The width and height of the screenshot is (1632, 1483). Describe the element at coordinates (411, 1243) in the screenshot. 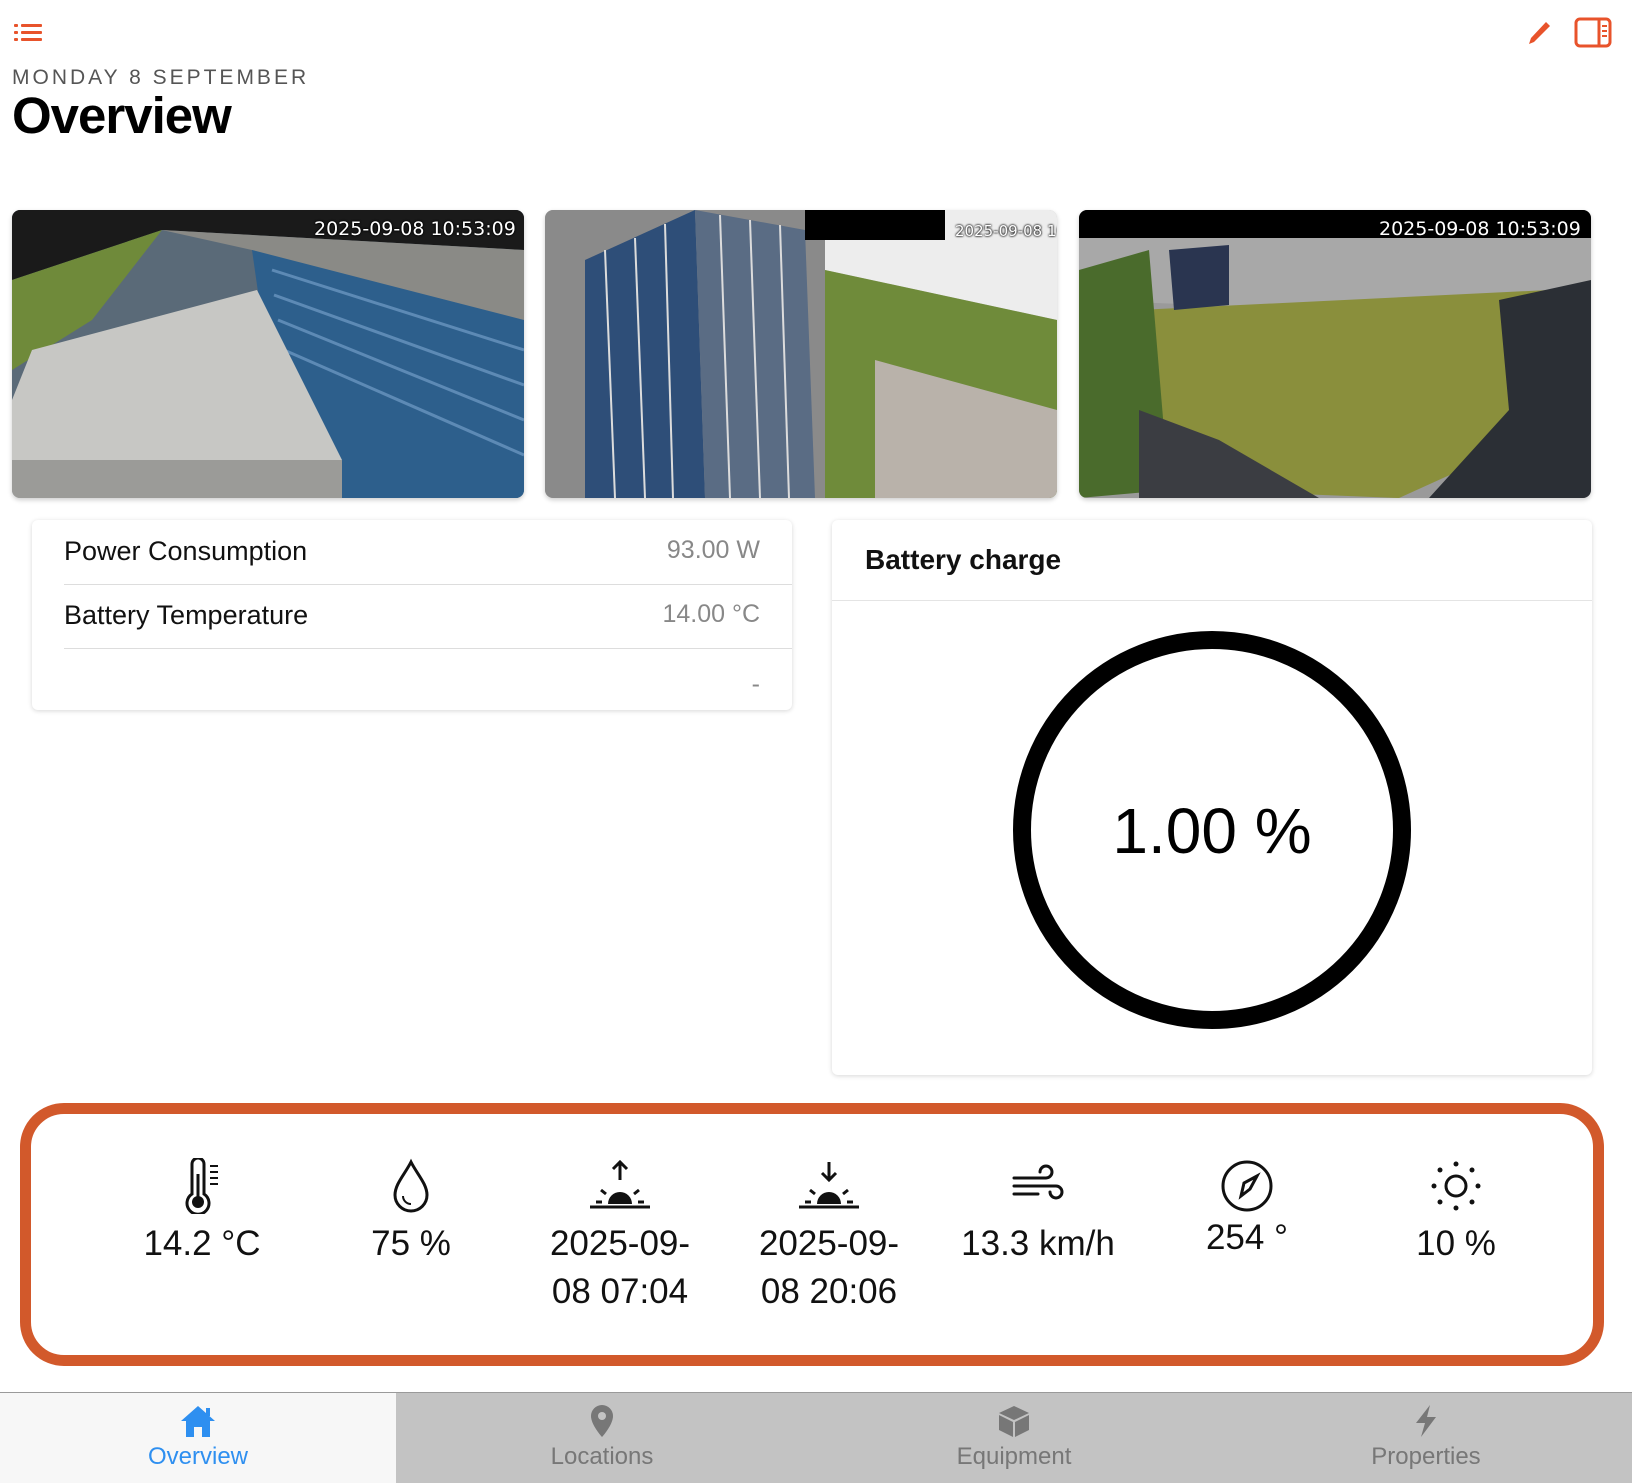

I see `weather-value: 75 %` at that location.